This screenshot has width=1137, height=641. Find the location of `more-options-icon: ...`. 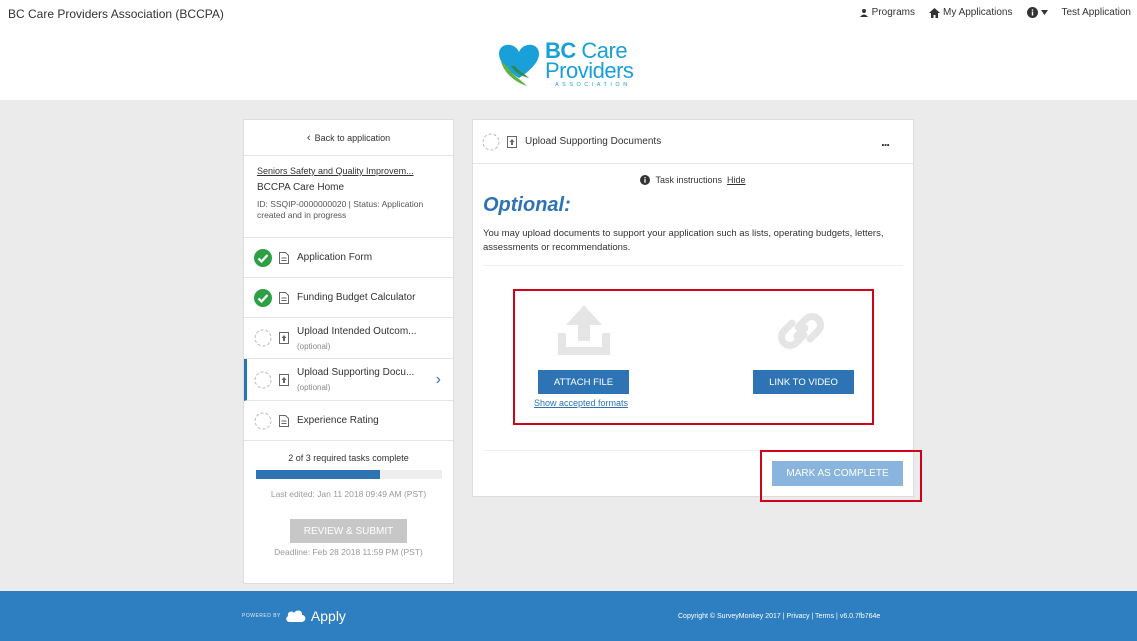

more-options-icon: ... is located at coordinates (885, 141).